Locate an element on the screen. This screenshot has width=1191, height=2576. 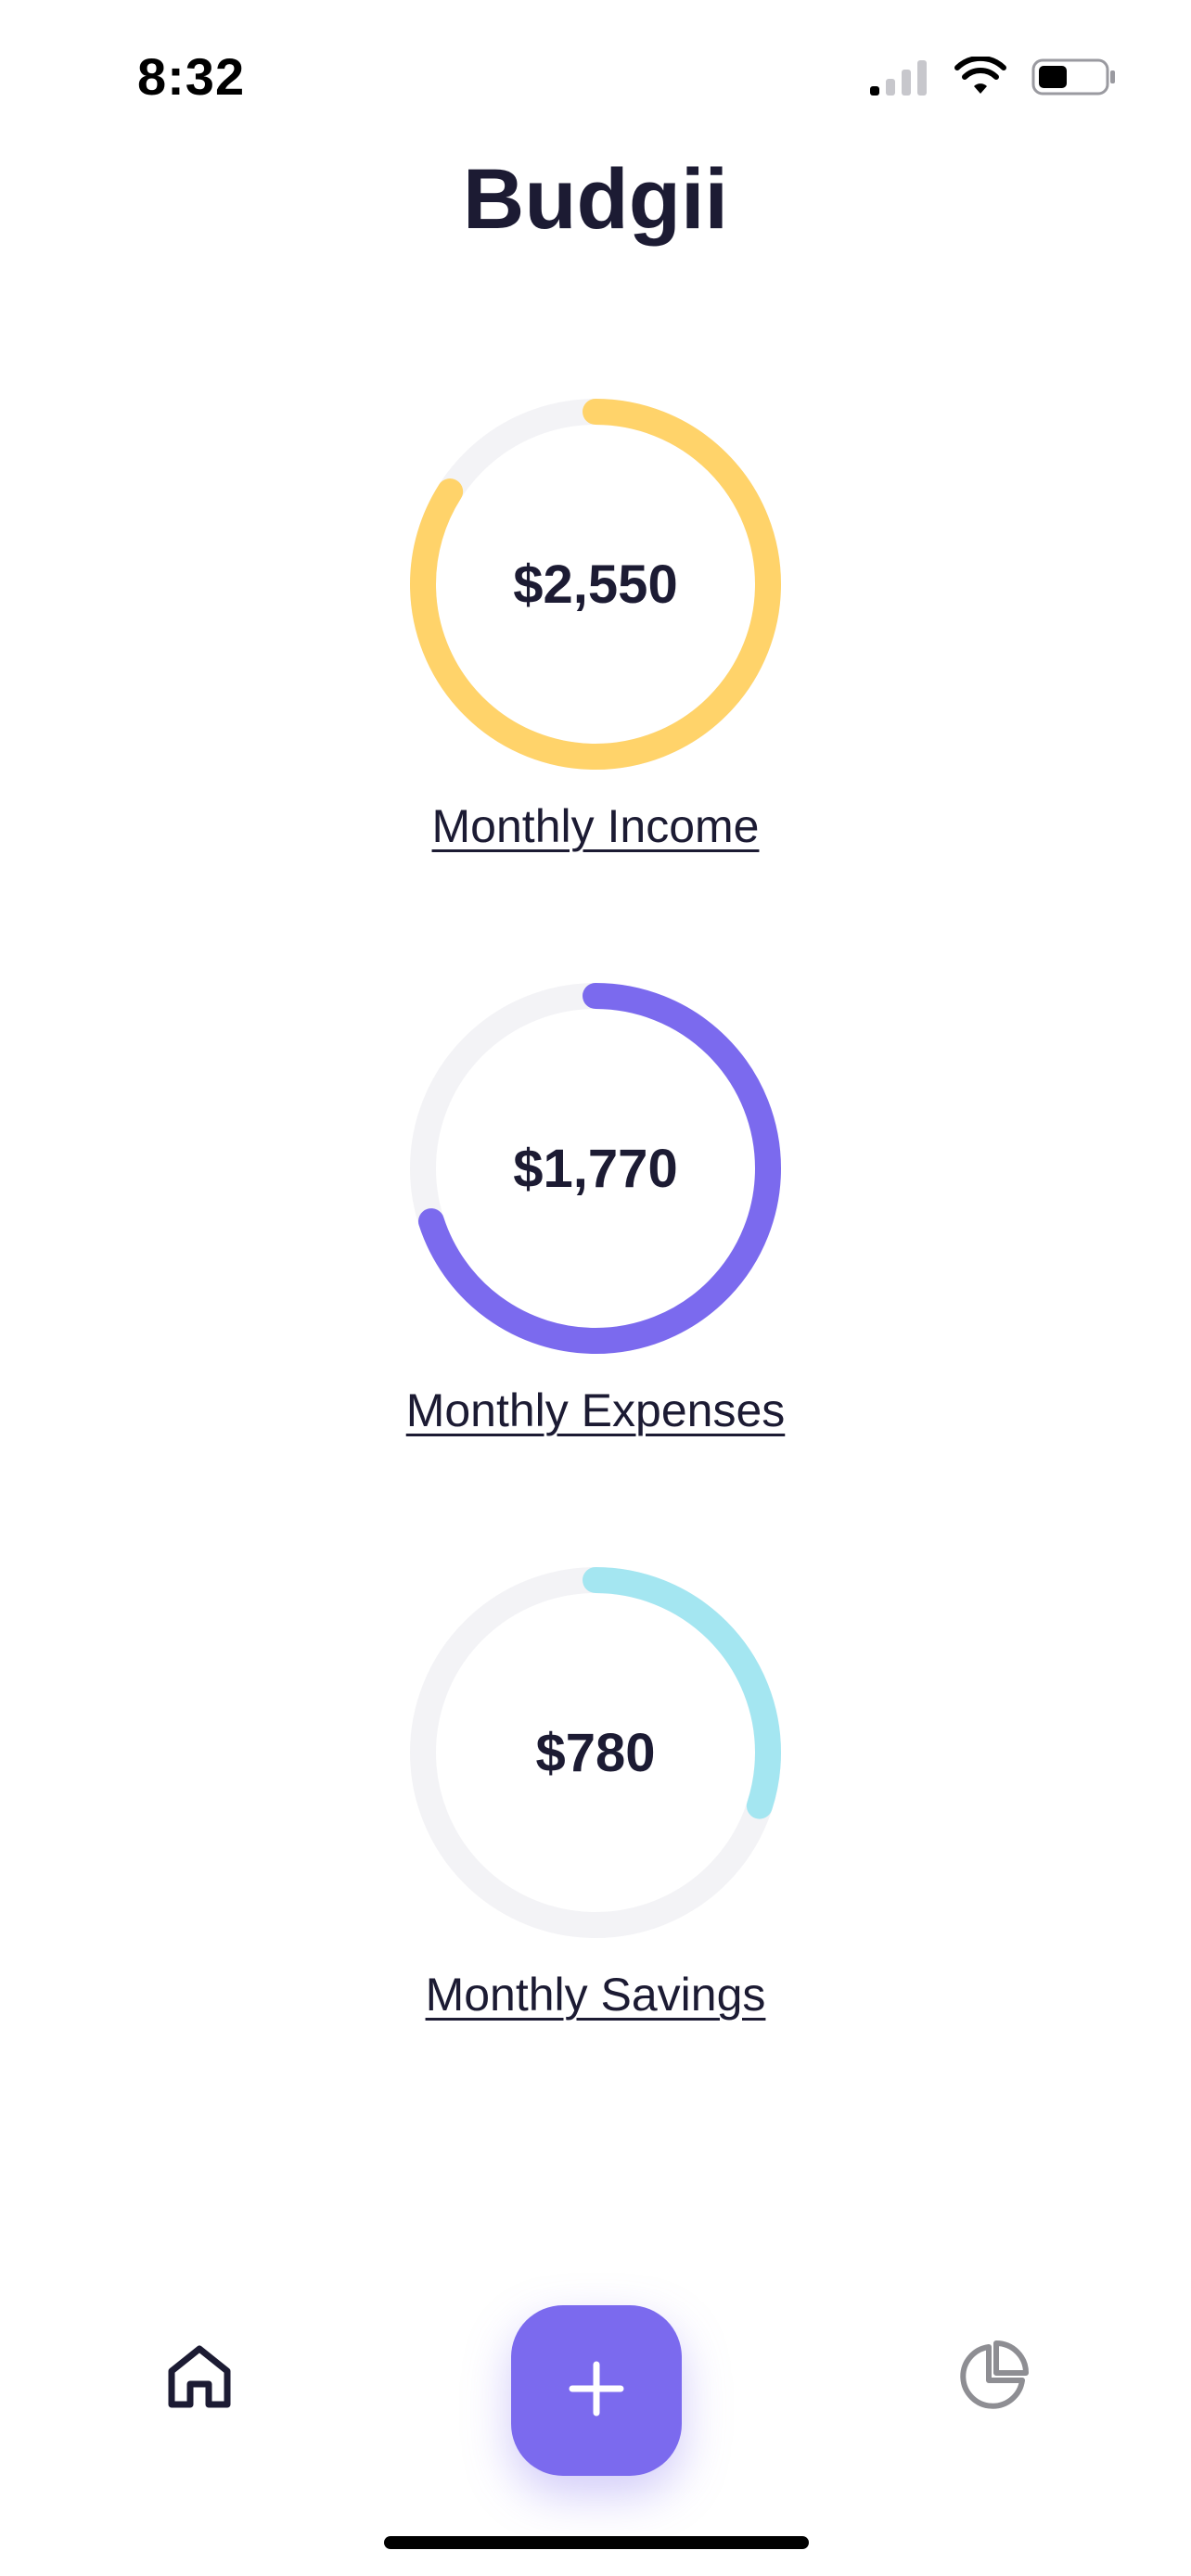
home-icon is located at coordinates (199, 2379).